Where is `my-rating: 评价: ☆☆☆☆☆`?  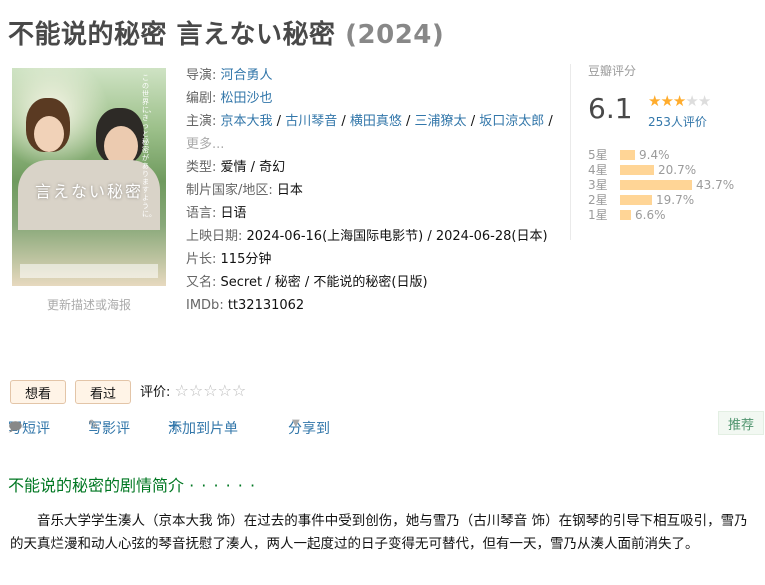
my-rating: 评价: ☆☆☆☆☆ is located at coordinates (193, 390).